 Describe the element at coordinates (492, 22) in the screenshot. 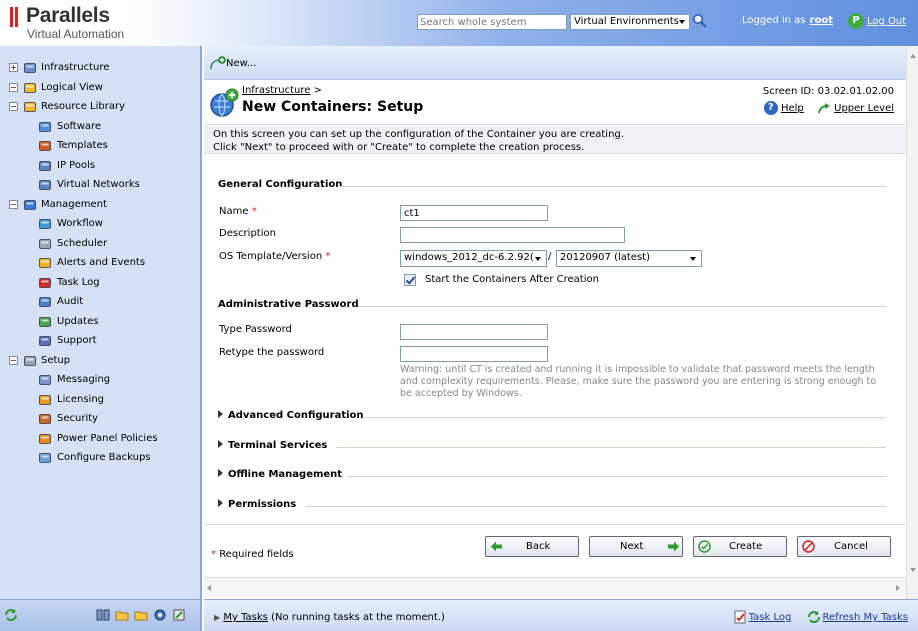

I see `search-input` at that location.